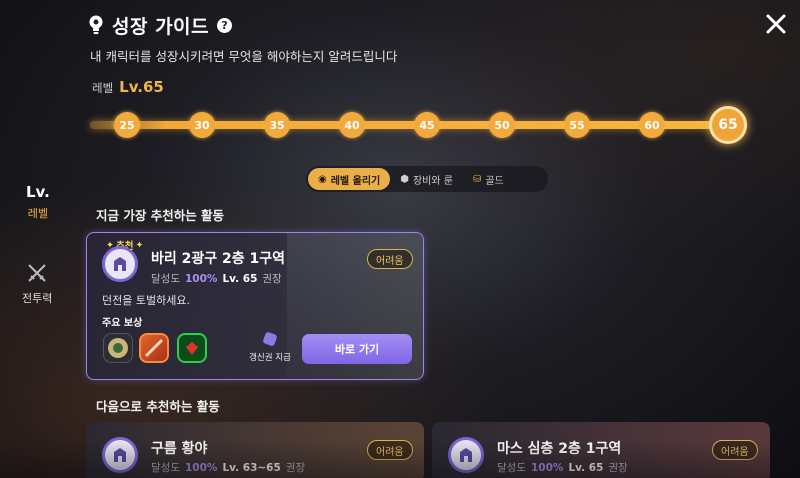 The width and height of the screenshot is (800, 478). Describe the element at coordinates (477, 179) in the screenshot. I see `gold-icon: ⛁` at that location.